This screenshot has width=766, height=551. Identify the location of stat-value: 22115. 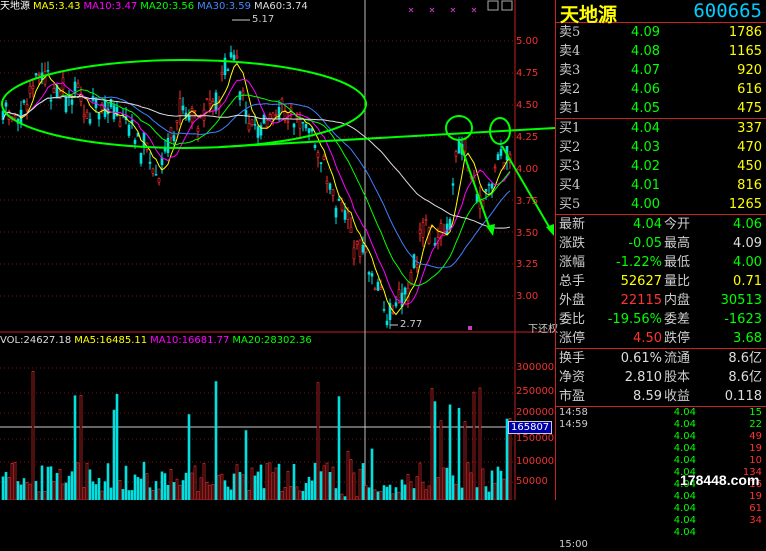
(641, 300).